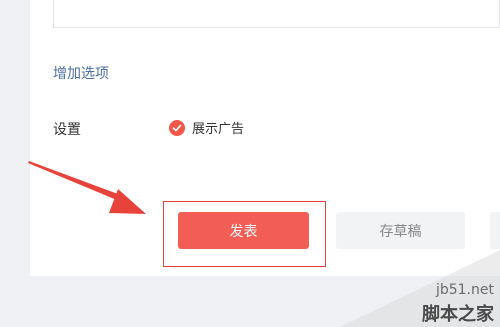  Describe the element at coordinates (420, 288) in the screenshot. I see `watermark: jb51.net 脚本之家` at that location.